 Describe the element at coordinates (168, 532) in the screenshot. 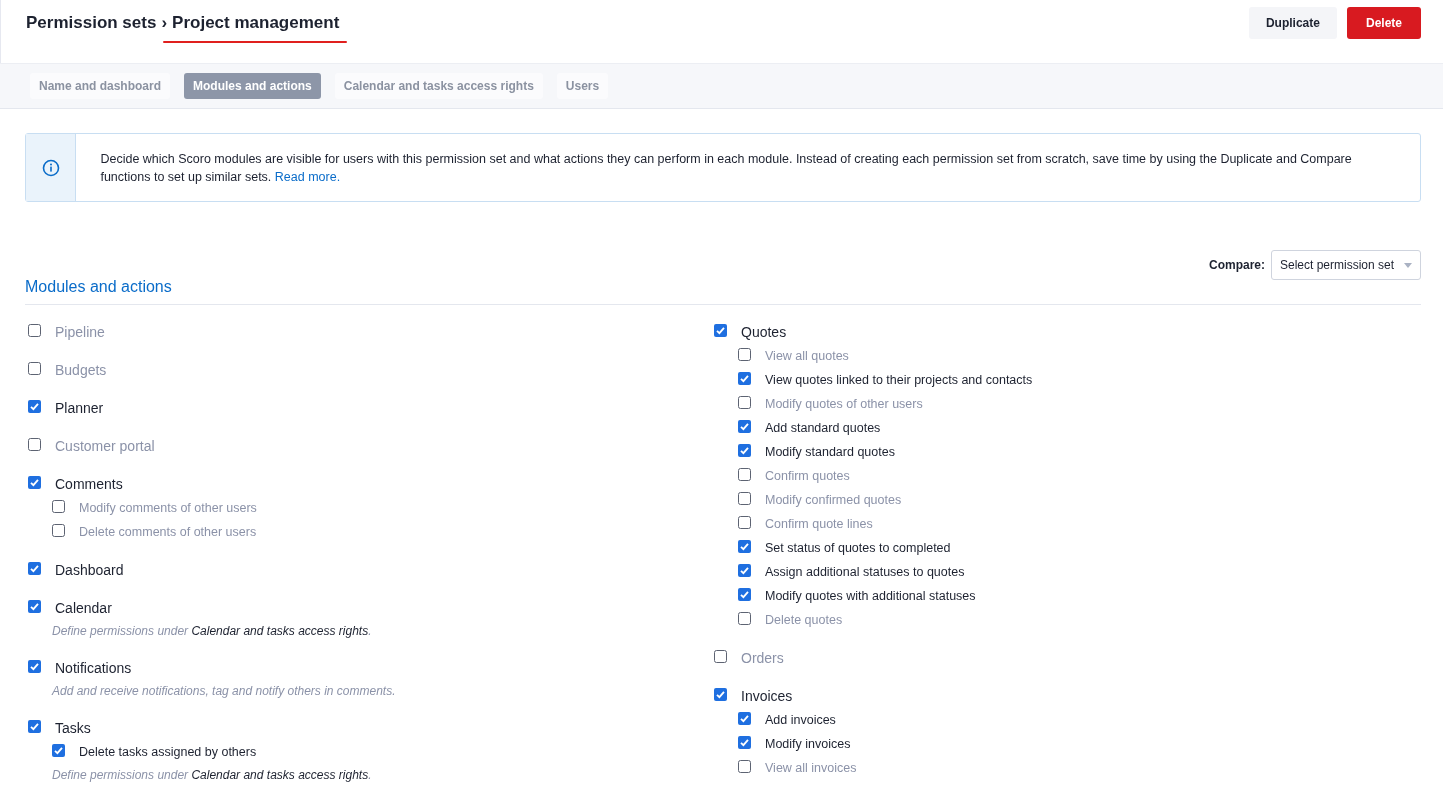

I see `action-label: Delete comments of other users` at that location.